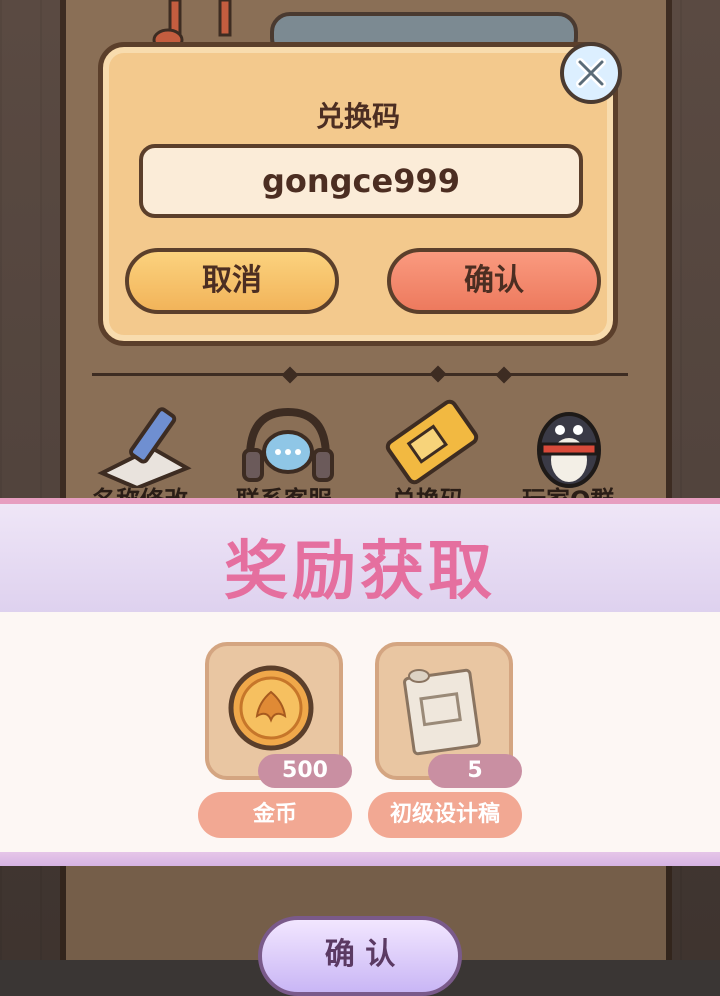 The height and width of the screenshot is (996, 720). Describe the element at coordinates (494, 281) in the screenshot. I see `confirm-button: 确认` at that location.